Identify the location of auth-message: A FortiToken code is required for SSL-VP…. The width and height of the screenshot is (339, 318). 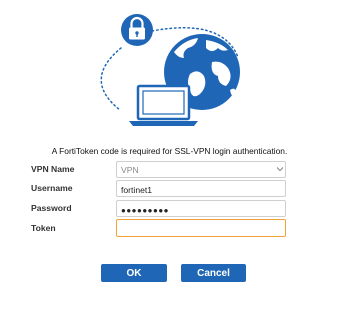
(169, 151).